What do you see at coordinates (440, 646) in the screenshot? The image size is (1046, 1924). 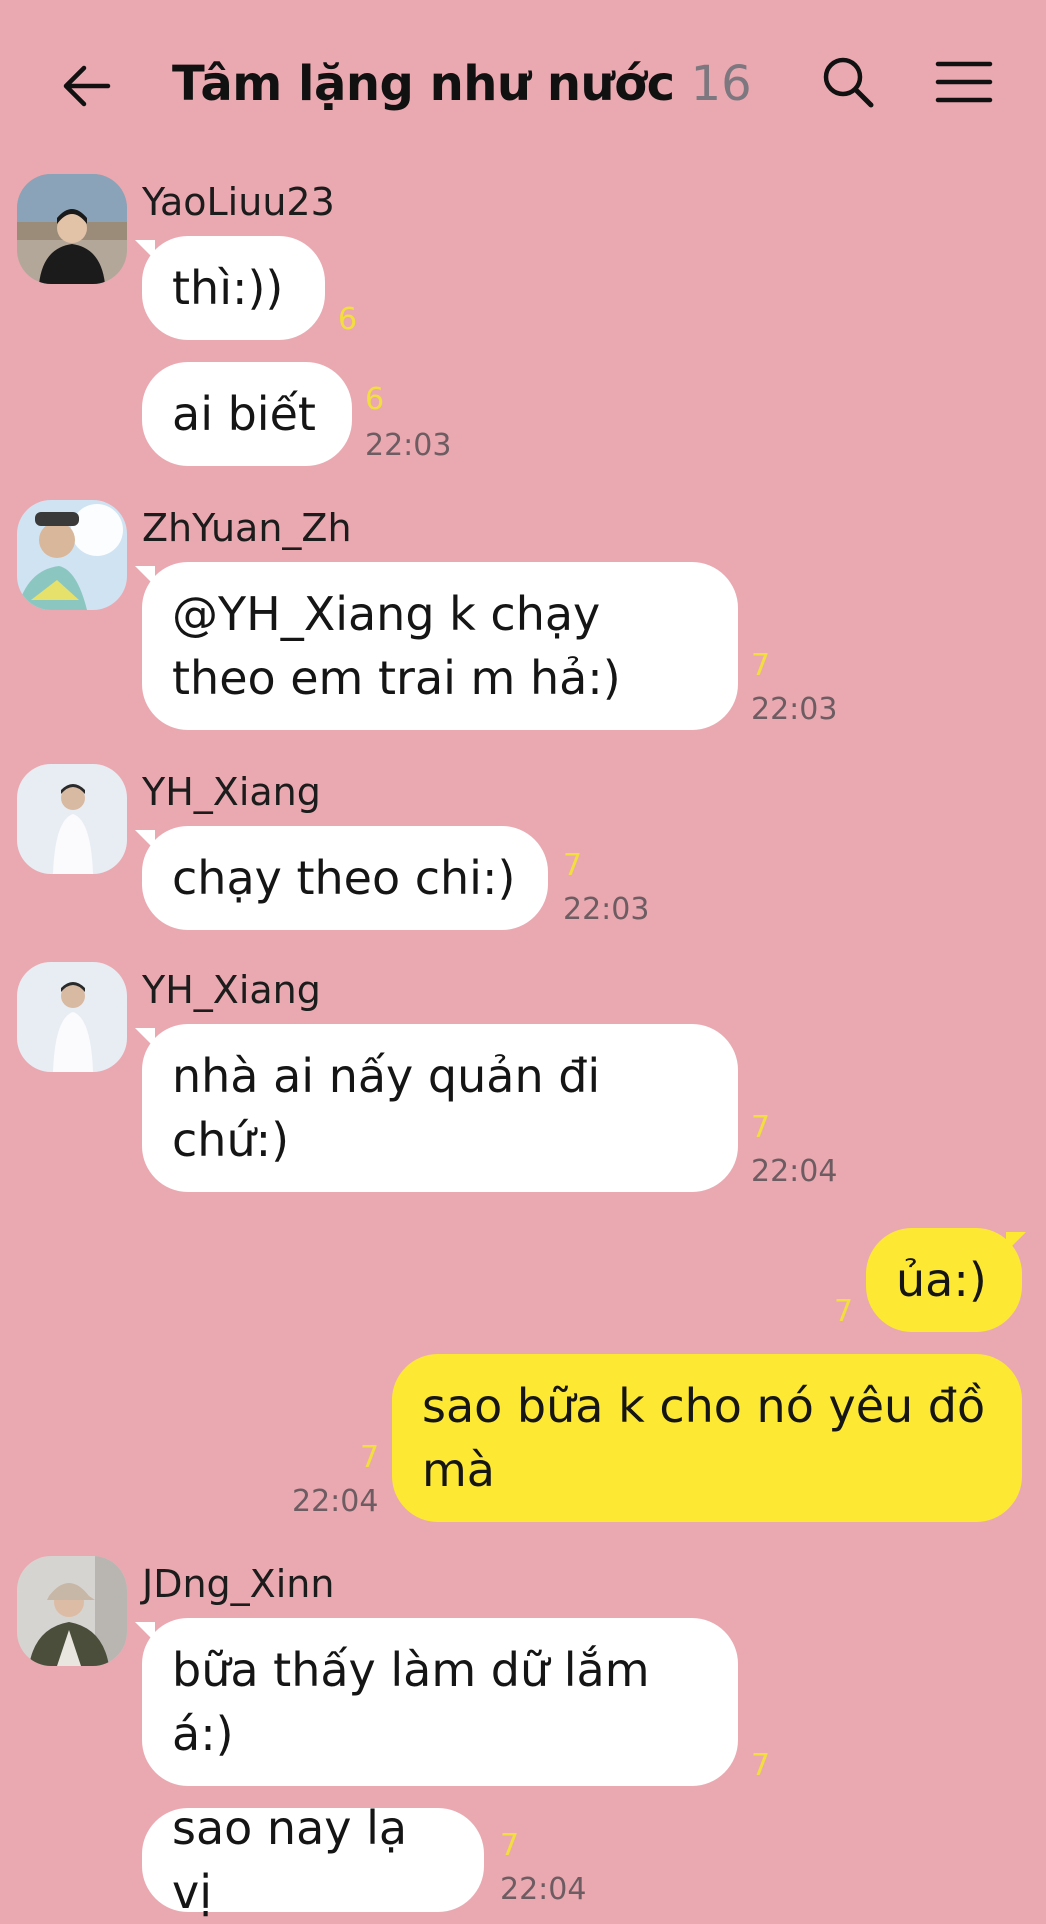 I see `message-bubble: @YH_Xiang k chạy theo em trai m hả:)` at bounding box center [440, 646].